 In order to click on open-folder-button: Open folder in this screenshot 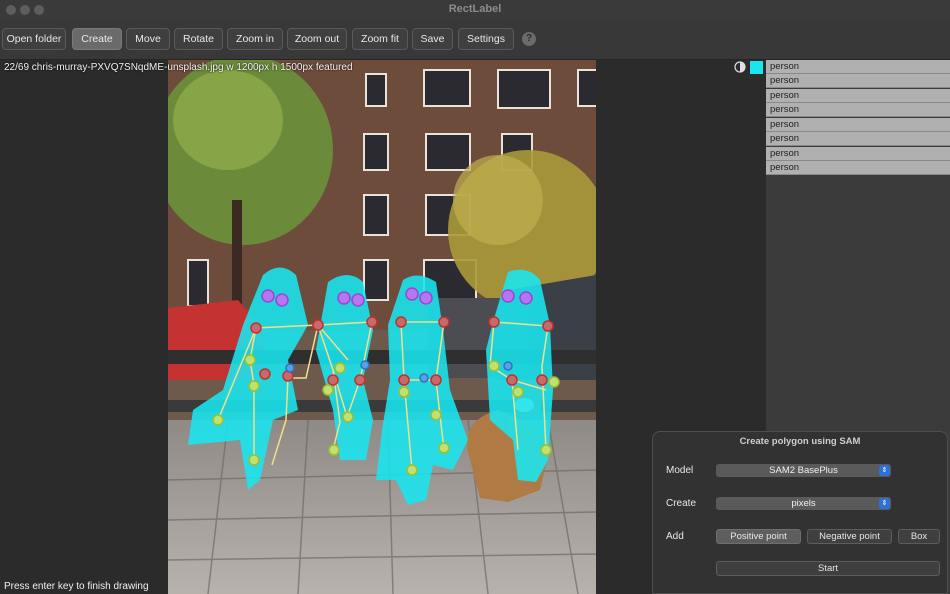, I will do `click(34, 39)`.